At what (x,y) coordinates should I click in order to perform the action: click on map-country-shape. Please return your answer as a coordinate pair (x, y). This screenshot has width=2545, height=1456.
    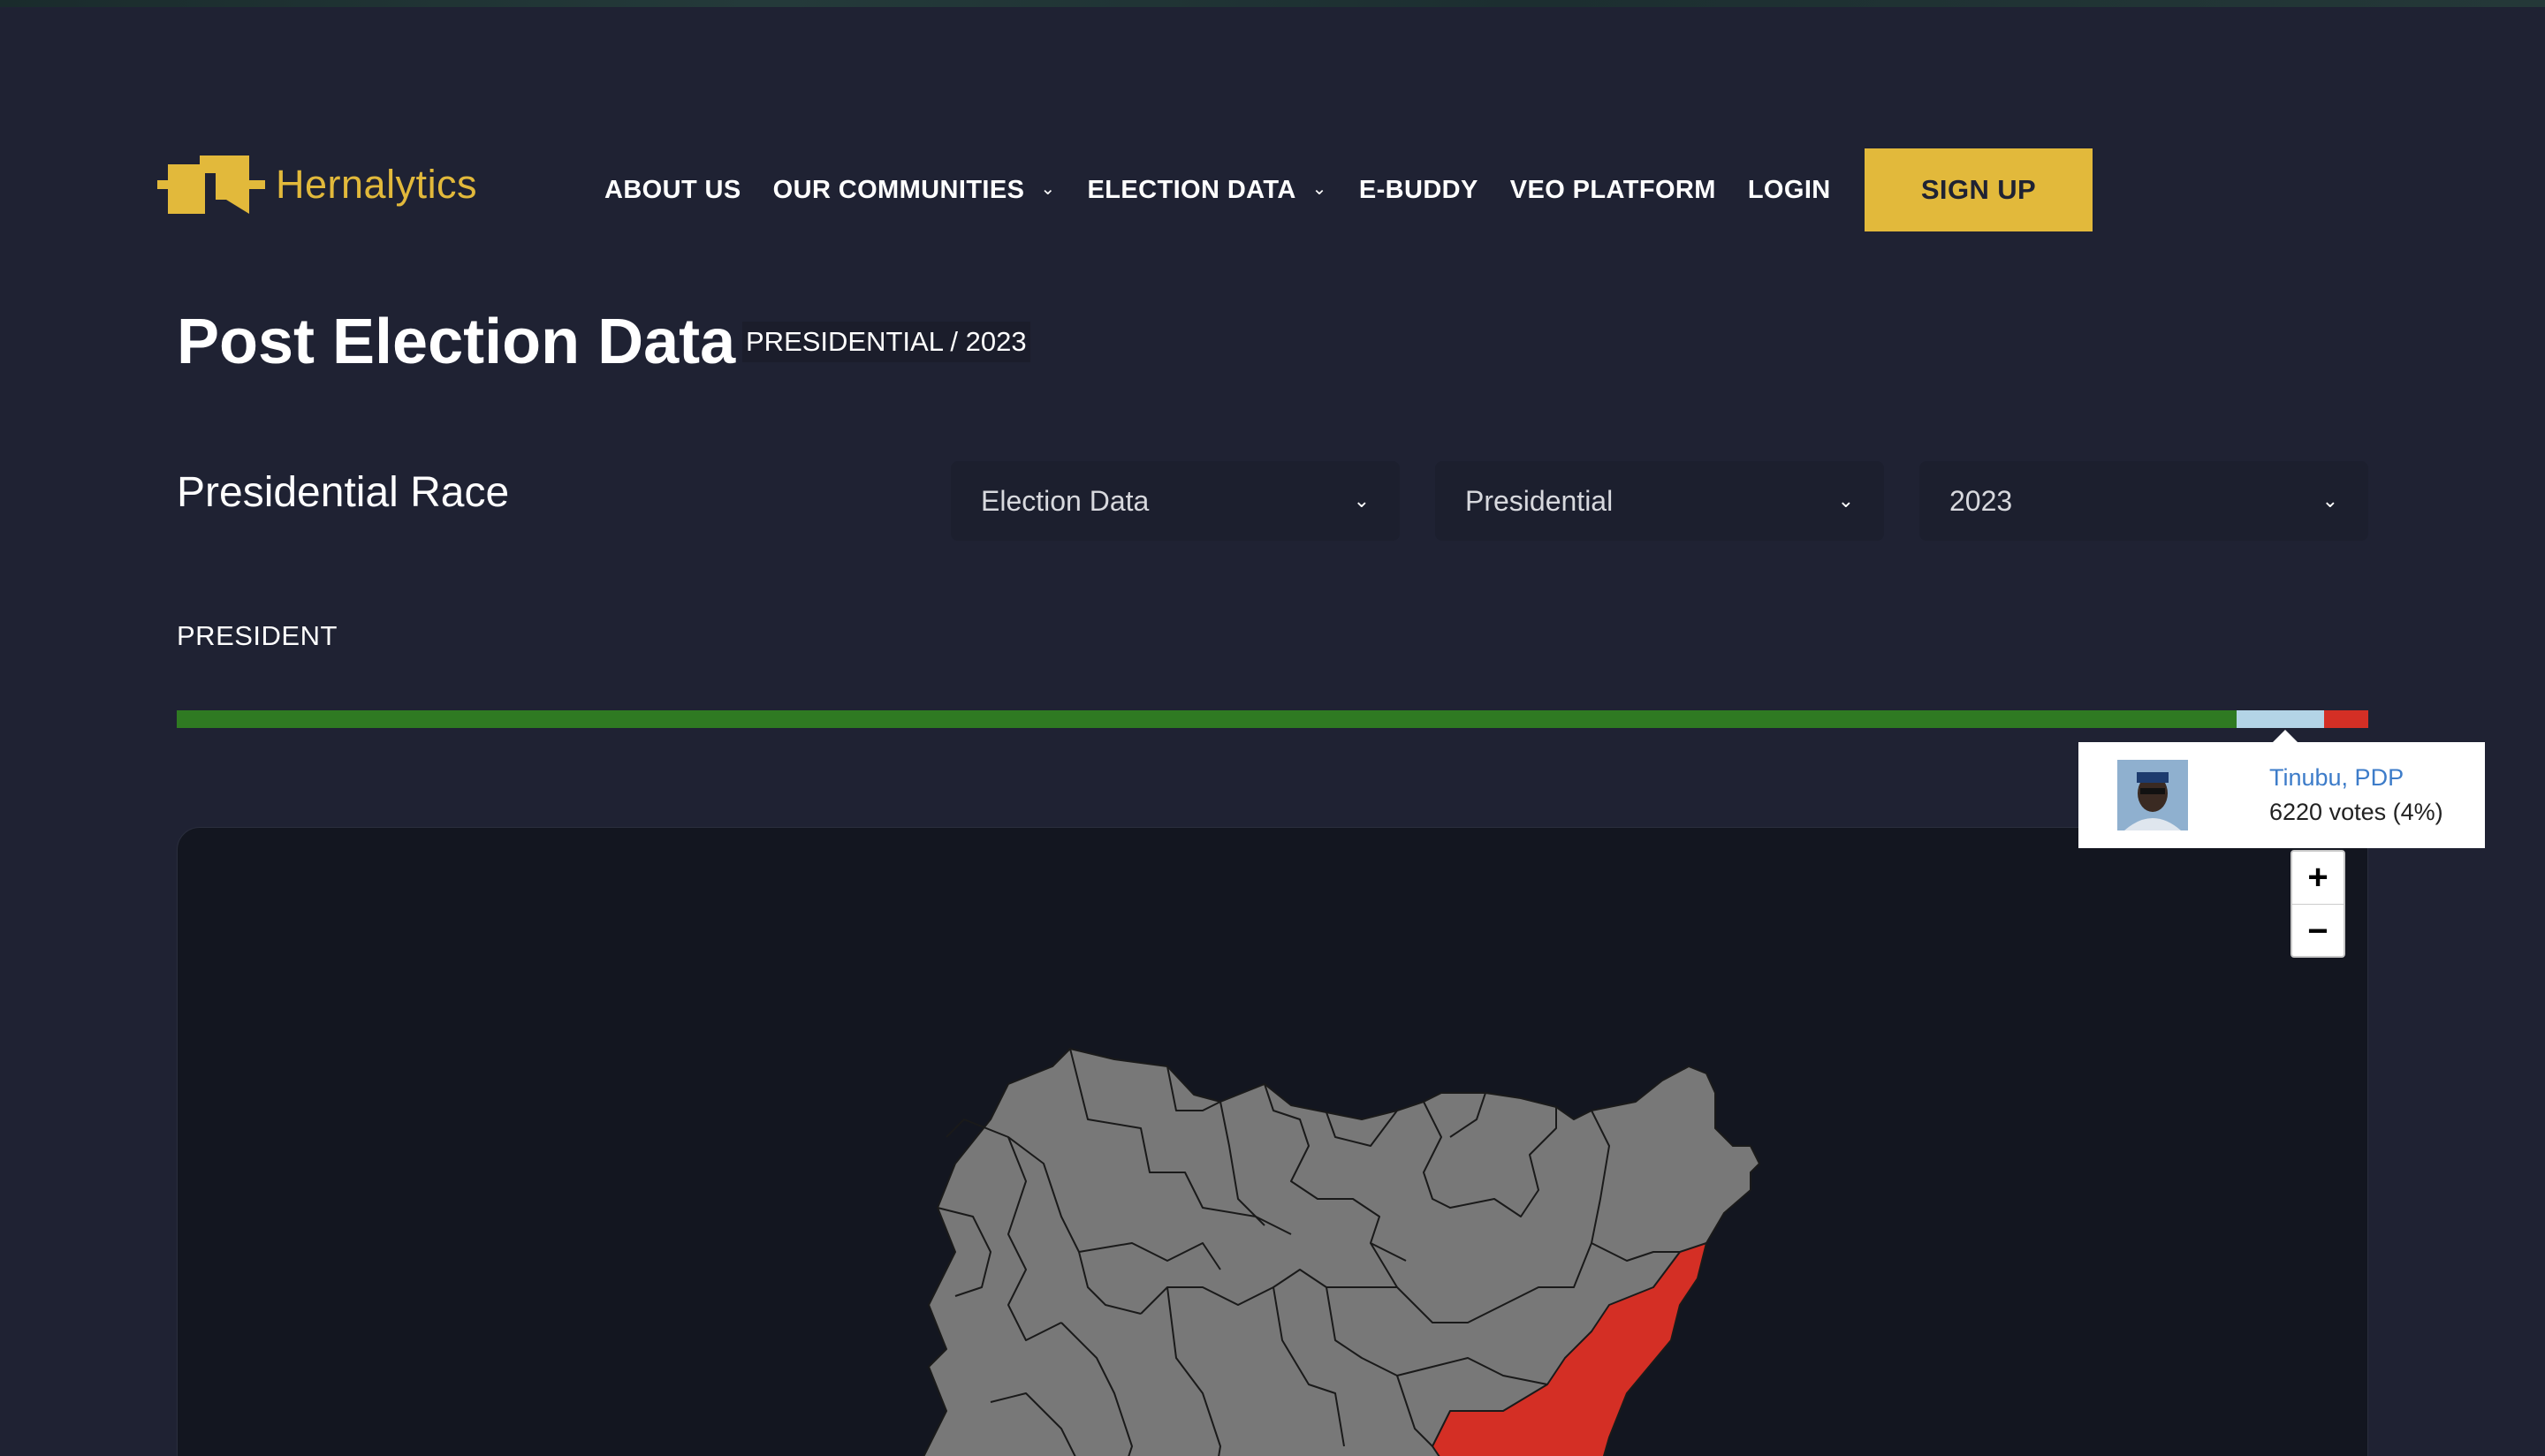
    Looking at the image, I should click on (1326, 1252).